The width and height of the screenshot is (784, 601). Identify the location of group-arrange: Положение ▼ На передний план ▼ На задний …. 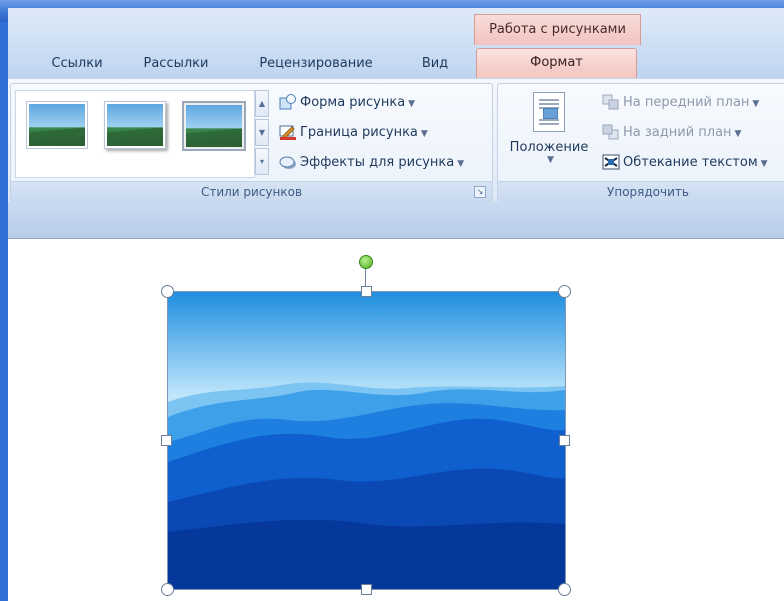
(640, 143).